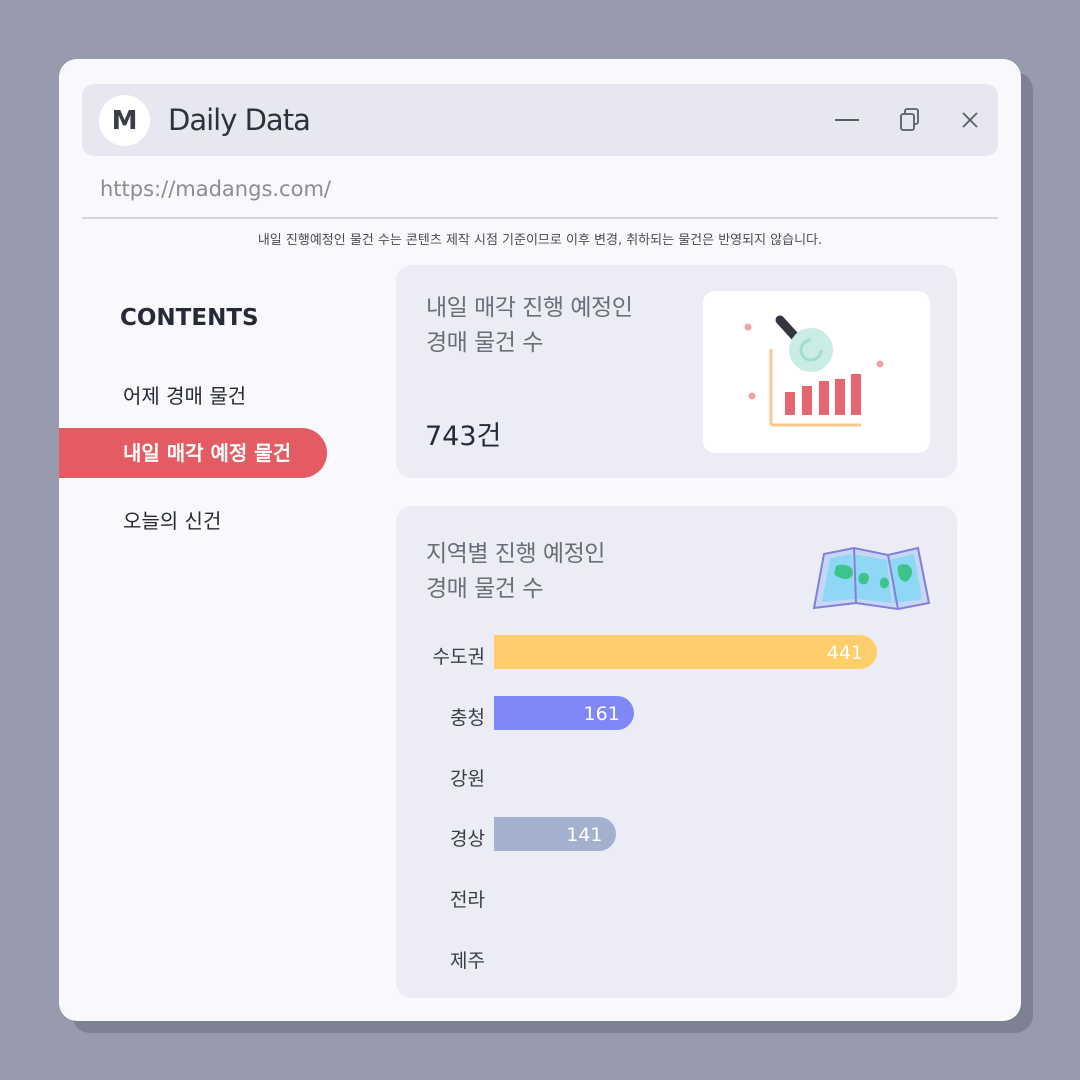  What do you see at coordinates (676, 898) in the screenshot?
I see `region-row-jeolla: 전라` at bounding box center [676, 898].